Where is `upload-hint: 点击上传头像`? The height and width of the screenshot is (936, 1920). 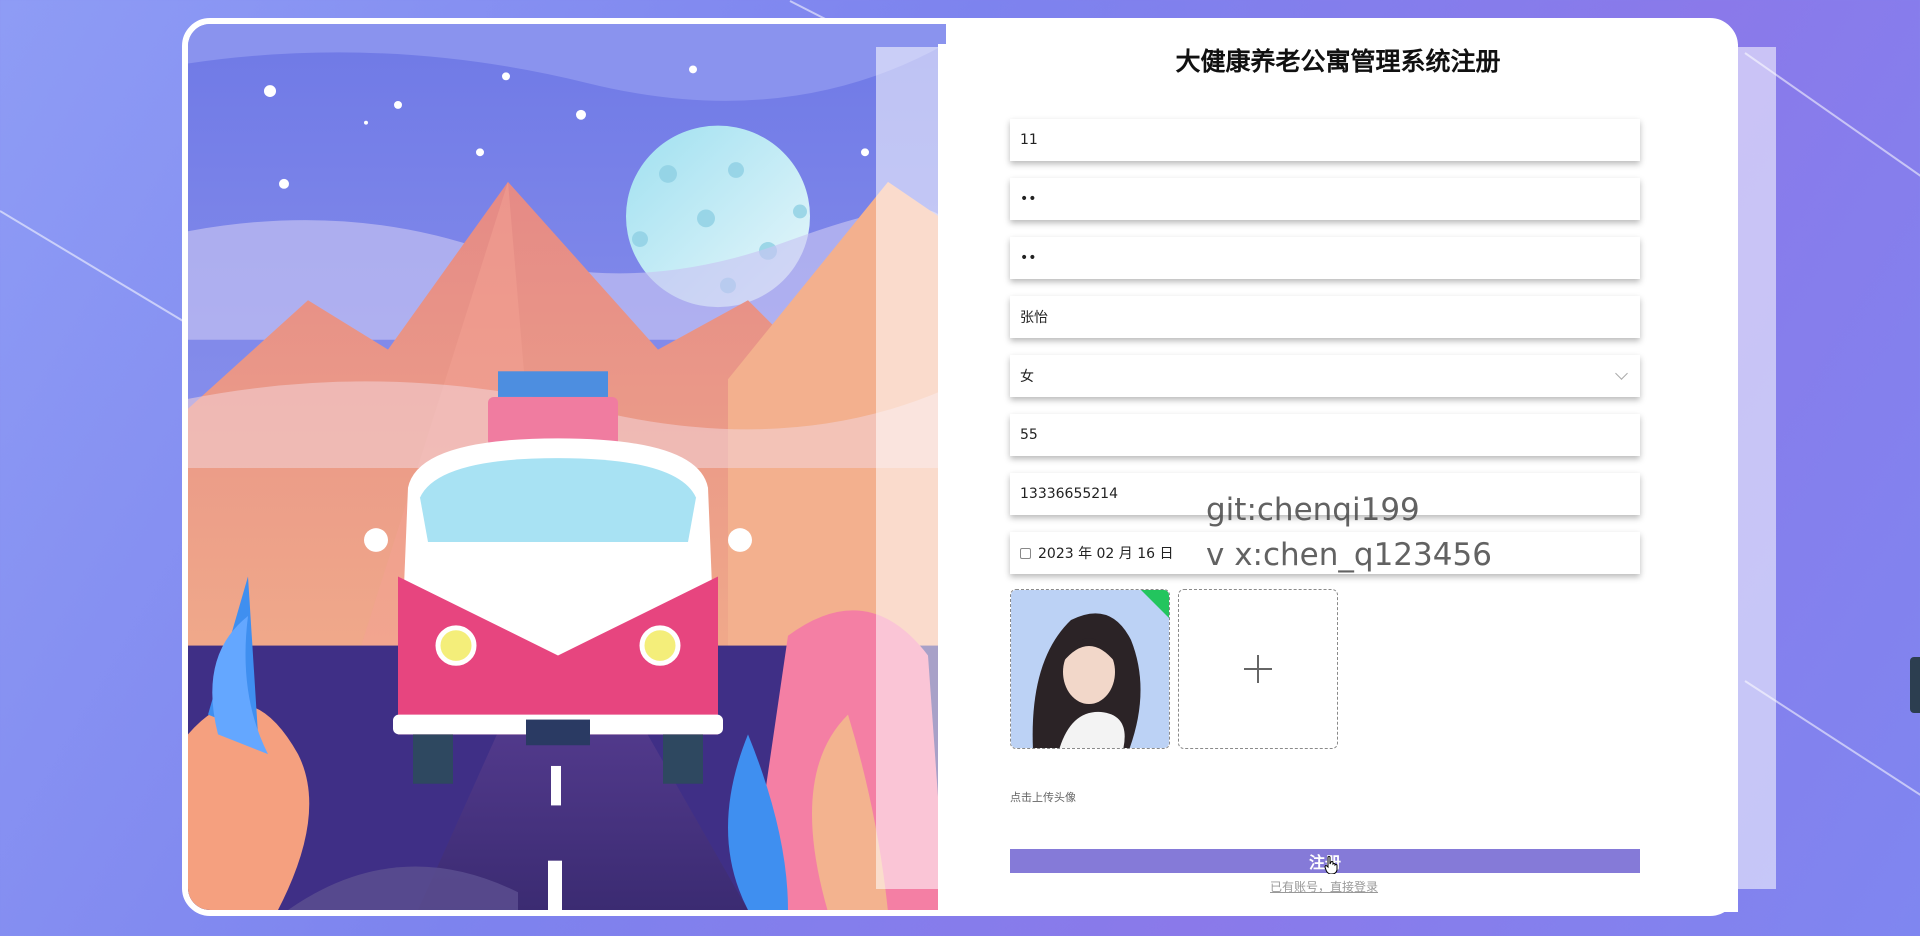
upload-hint: 点击上传头像 is located at coordinates (1043, 797).